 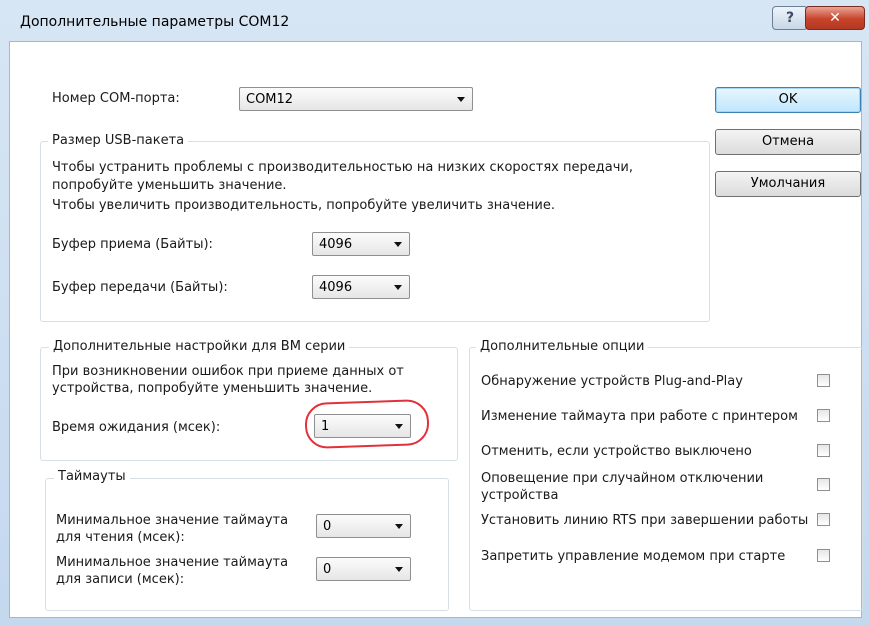 I want to click on cancel-button: Отмена, so click(x=788, y=142).